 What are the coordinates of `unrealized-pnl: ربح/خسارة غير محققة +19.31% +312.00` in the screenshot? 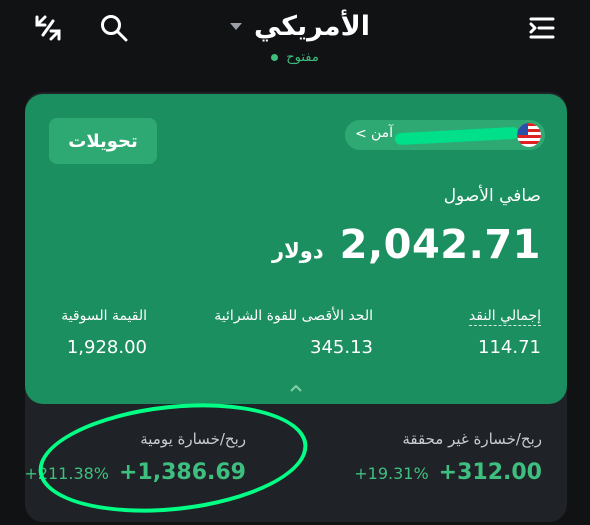 It's located at (448, 457).